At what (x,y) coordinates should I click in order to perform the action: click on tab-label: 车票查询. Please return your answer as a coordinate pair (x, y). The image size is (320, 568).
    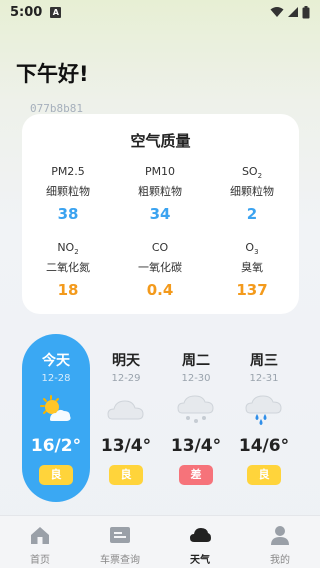
    Looking at the image, I should click on (120, 560).